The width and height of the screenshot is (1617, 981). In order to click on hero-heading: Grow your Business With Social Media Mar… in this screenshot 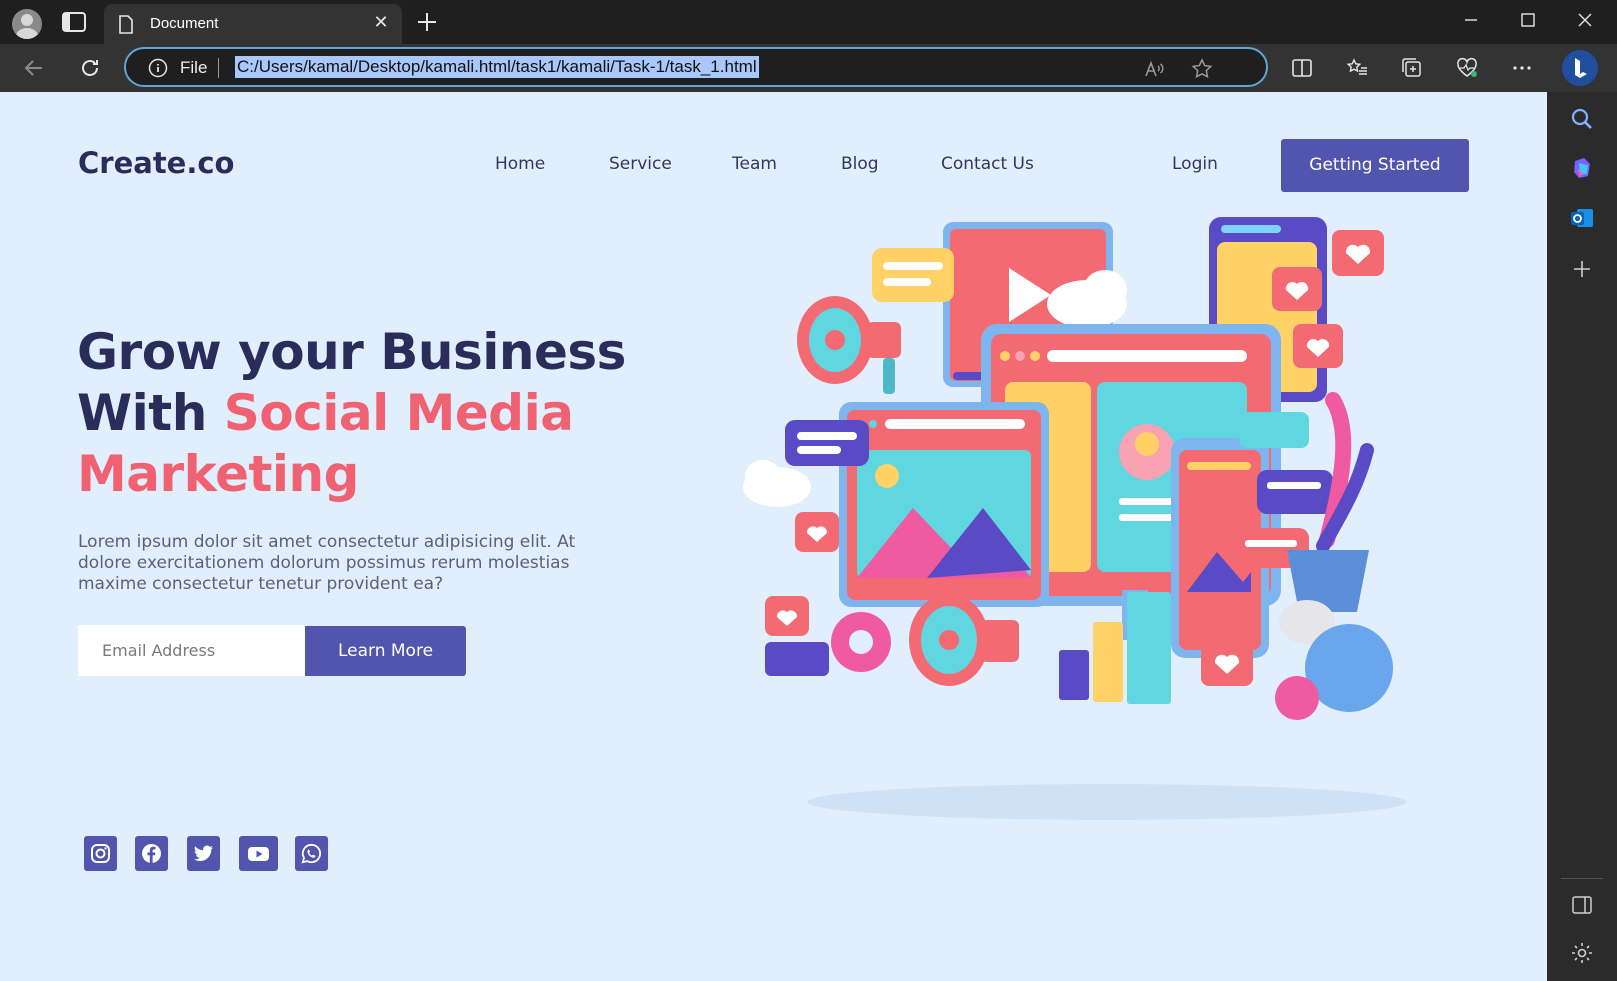, I will do `click(351, 413)`.